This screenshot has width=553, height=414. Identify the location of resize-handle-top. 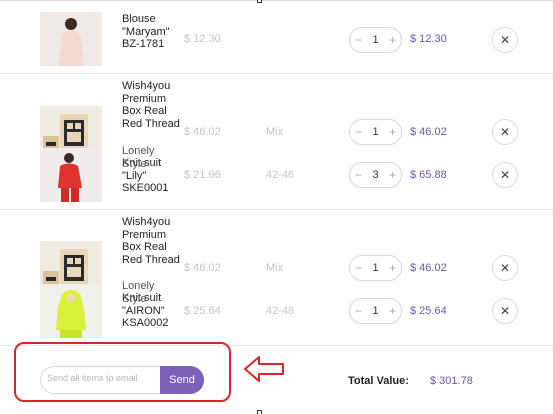
(259, 1).